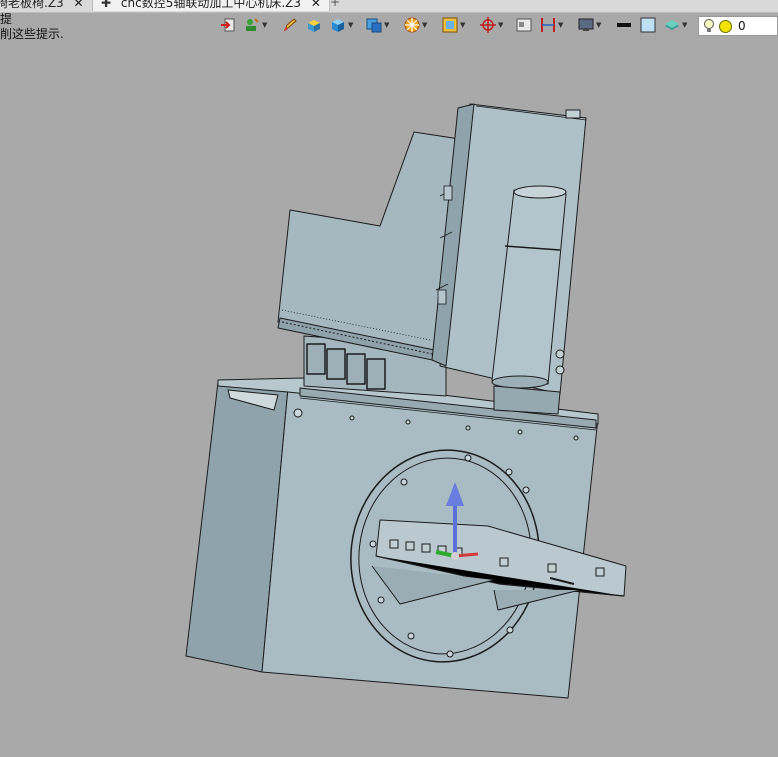 This screenshot has width=778, height=757. What do you see at coordinates (488, 25) in the screenshot?
I see `axis-icon` at bounding box center [488, 25].